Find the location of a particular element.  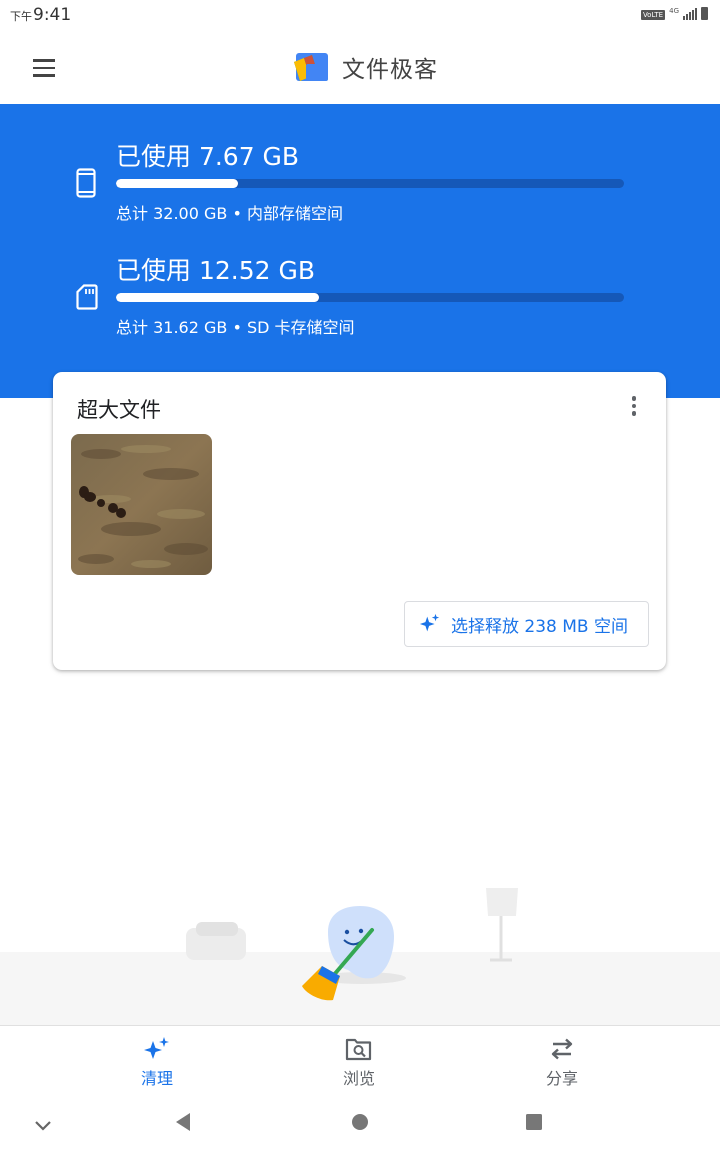

nav-clean-label: 清理 is located at coordinates (156, 1078).